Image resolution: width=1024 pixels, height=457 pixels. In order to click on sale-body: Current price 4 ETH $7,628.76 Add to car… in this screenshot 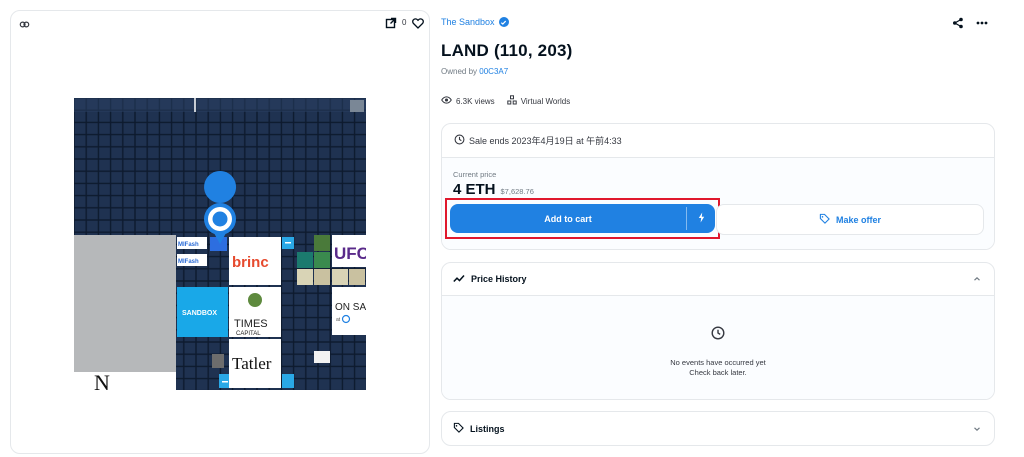, I will do `click(718, 203)`.